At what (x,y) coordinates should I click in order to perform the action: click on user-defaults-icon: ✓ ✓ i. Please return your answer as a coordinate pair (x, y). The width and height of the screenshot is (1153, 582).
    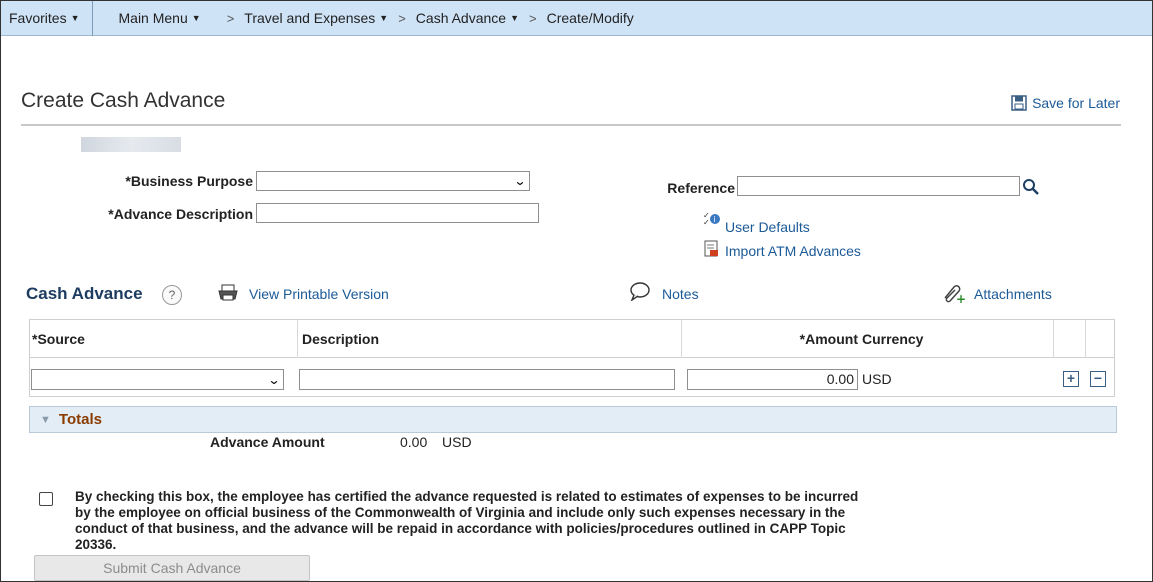
    Looking at the image, I should click on (711, 219).